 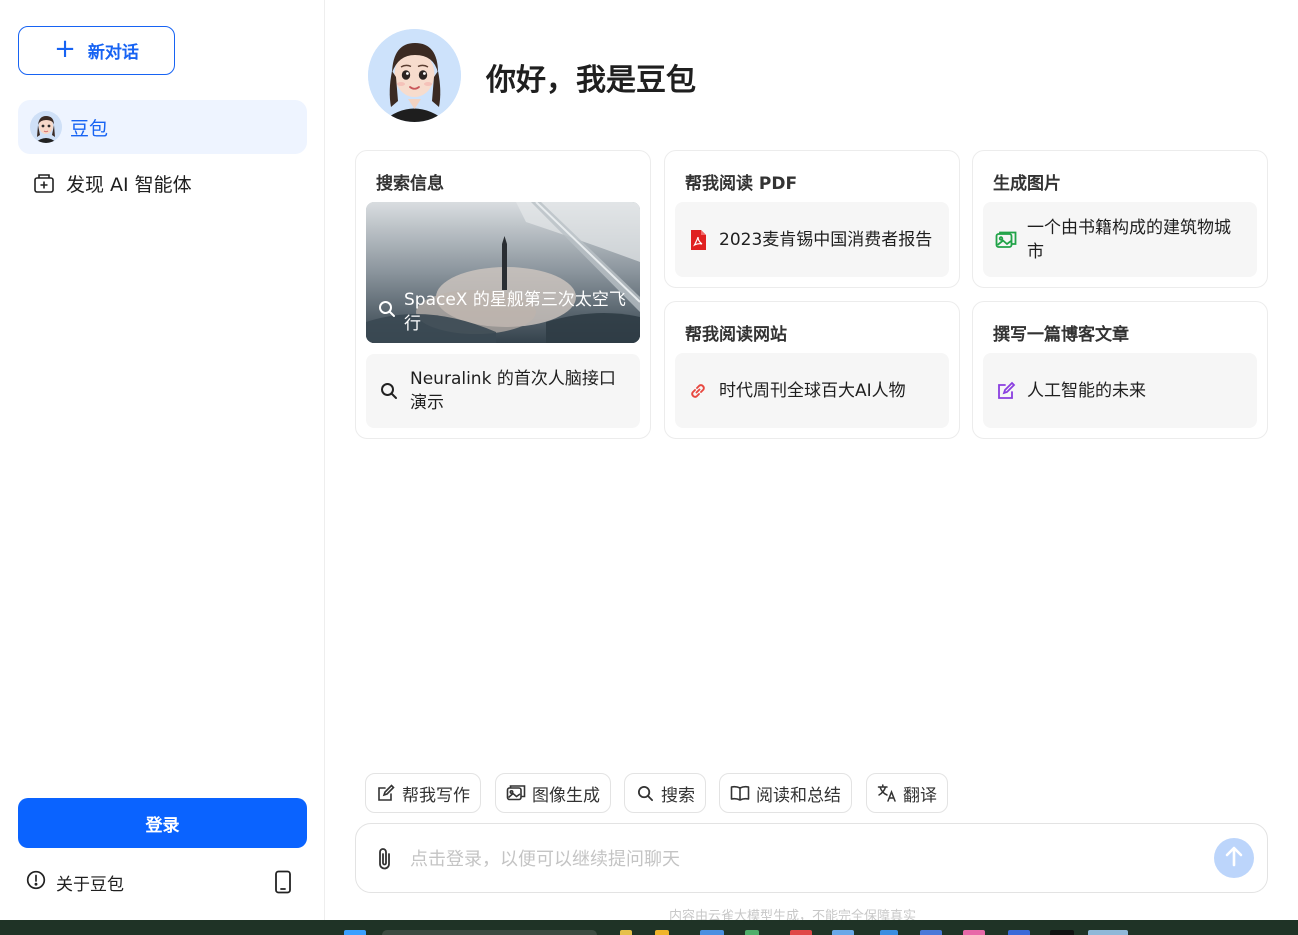 I want to click on sidebar-item-doubao: 豆包, so click(x=162, y=127).